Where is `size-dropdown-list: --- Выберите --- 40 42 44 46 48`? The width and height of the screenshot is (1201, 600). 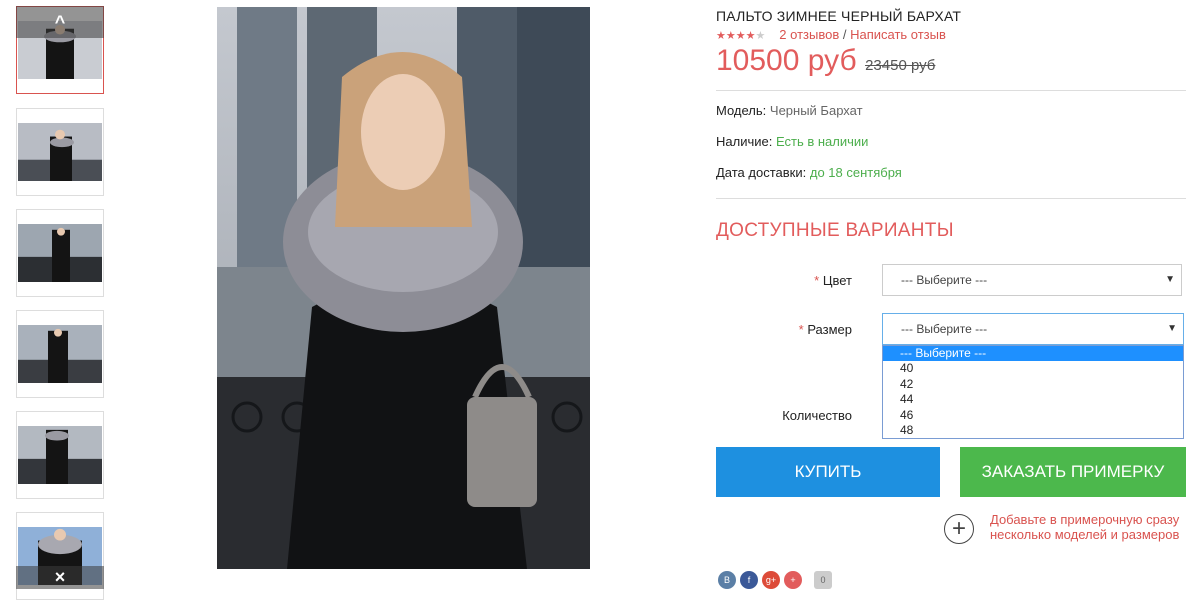
size-dropdown-list: --- Выберите --- 40 42 44 46 48 is located at coordinates (1033, 392).